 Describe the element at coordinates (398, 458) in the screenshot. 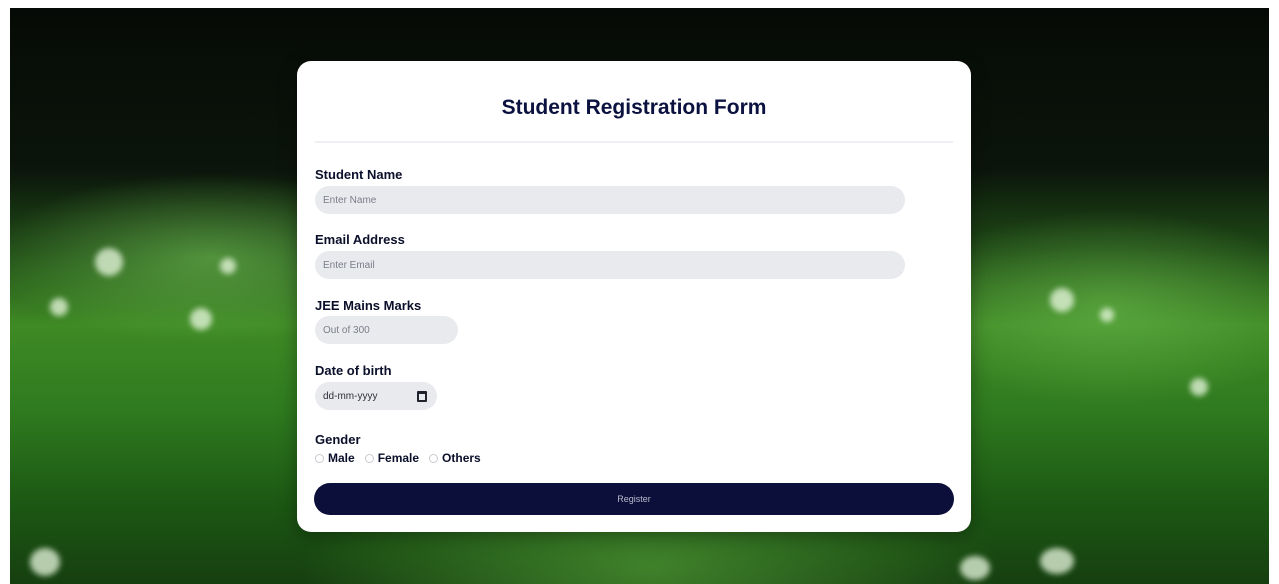

I see `gender-option-label: Female` at that location.